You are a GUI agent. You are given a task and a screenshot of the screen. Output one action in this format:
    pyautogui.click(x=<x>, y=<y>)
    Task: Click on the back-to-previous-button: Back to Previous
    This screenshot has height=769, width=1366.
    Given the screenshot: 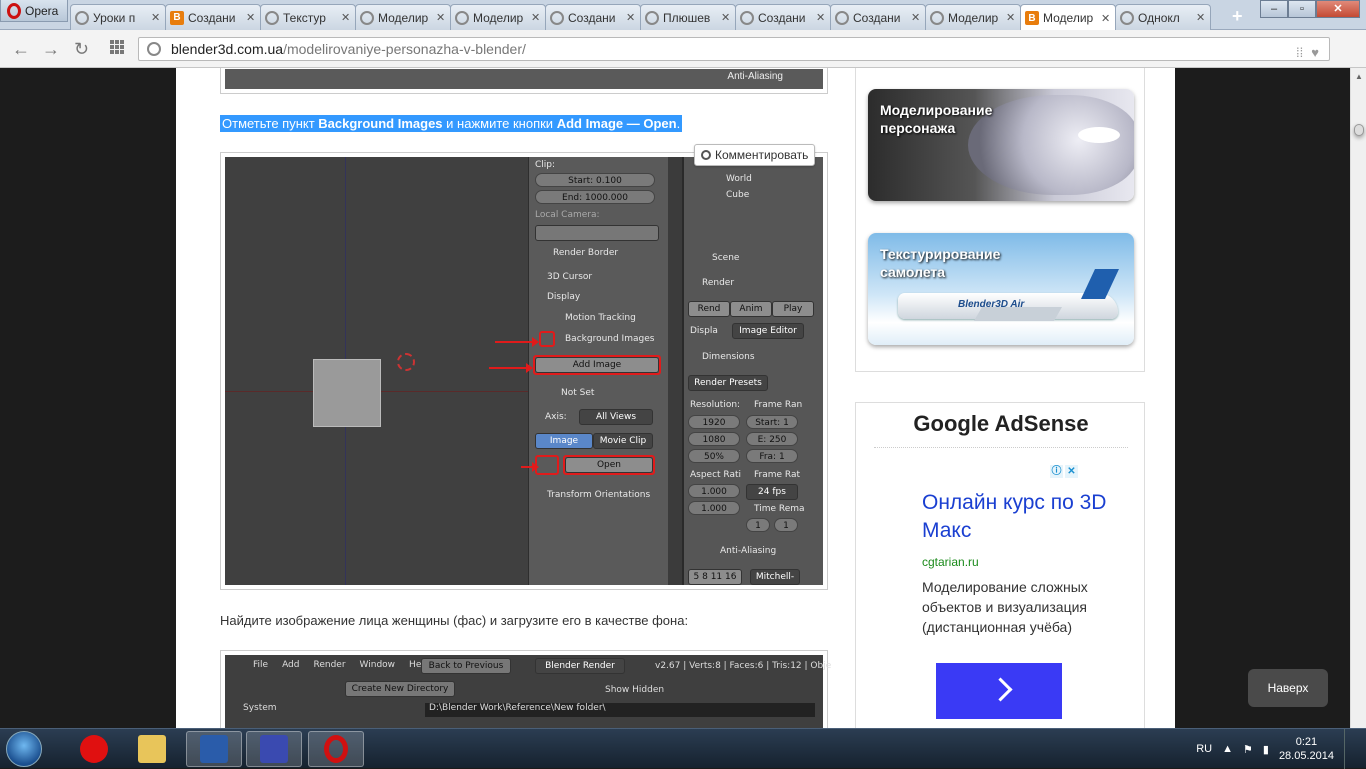 What is the action you would take?
    pyautogui.click(x=466, y=666)
    